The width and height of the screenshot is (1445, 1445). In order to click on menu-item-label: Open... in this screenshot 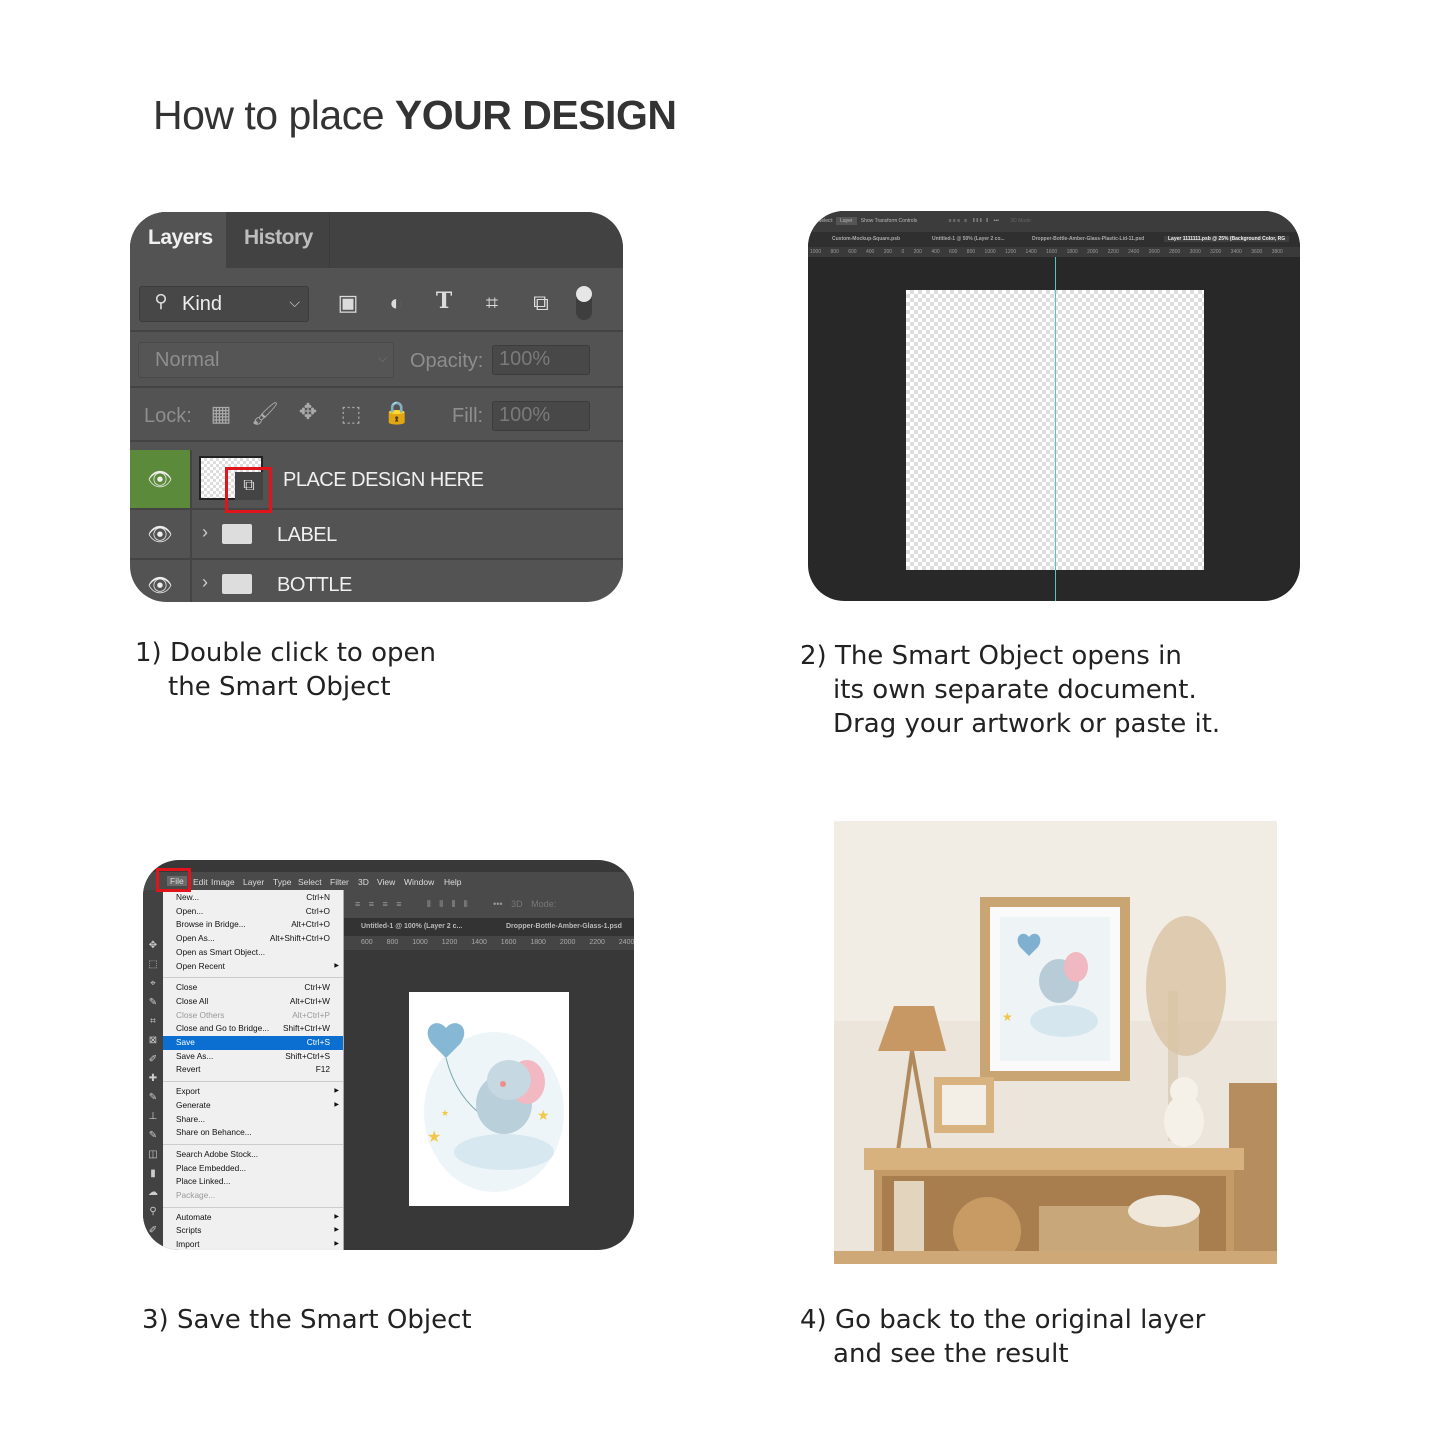, I will do `click(190, 910)`.